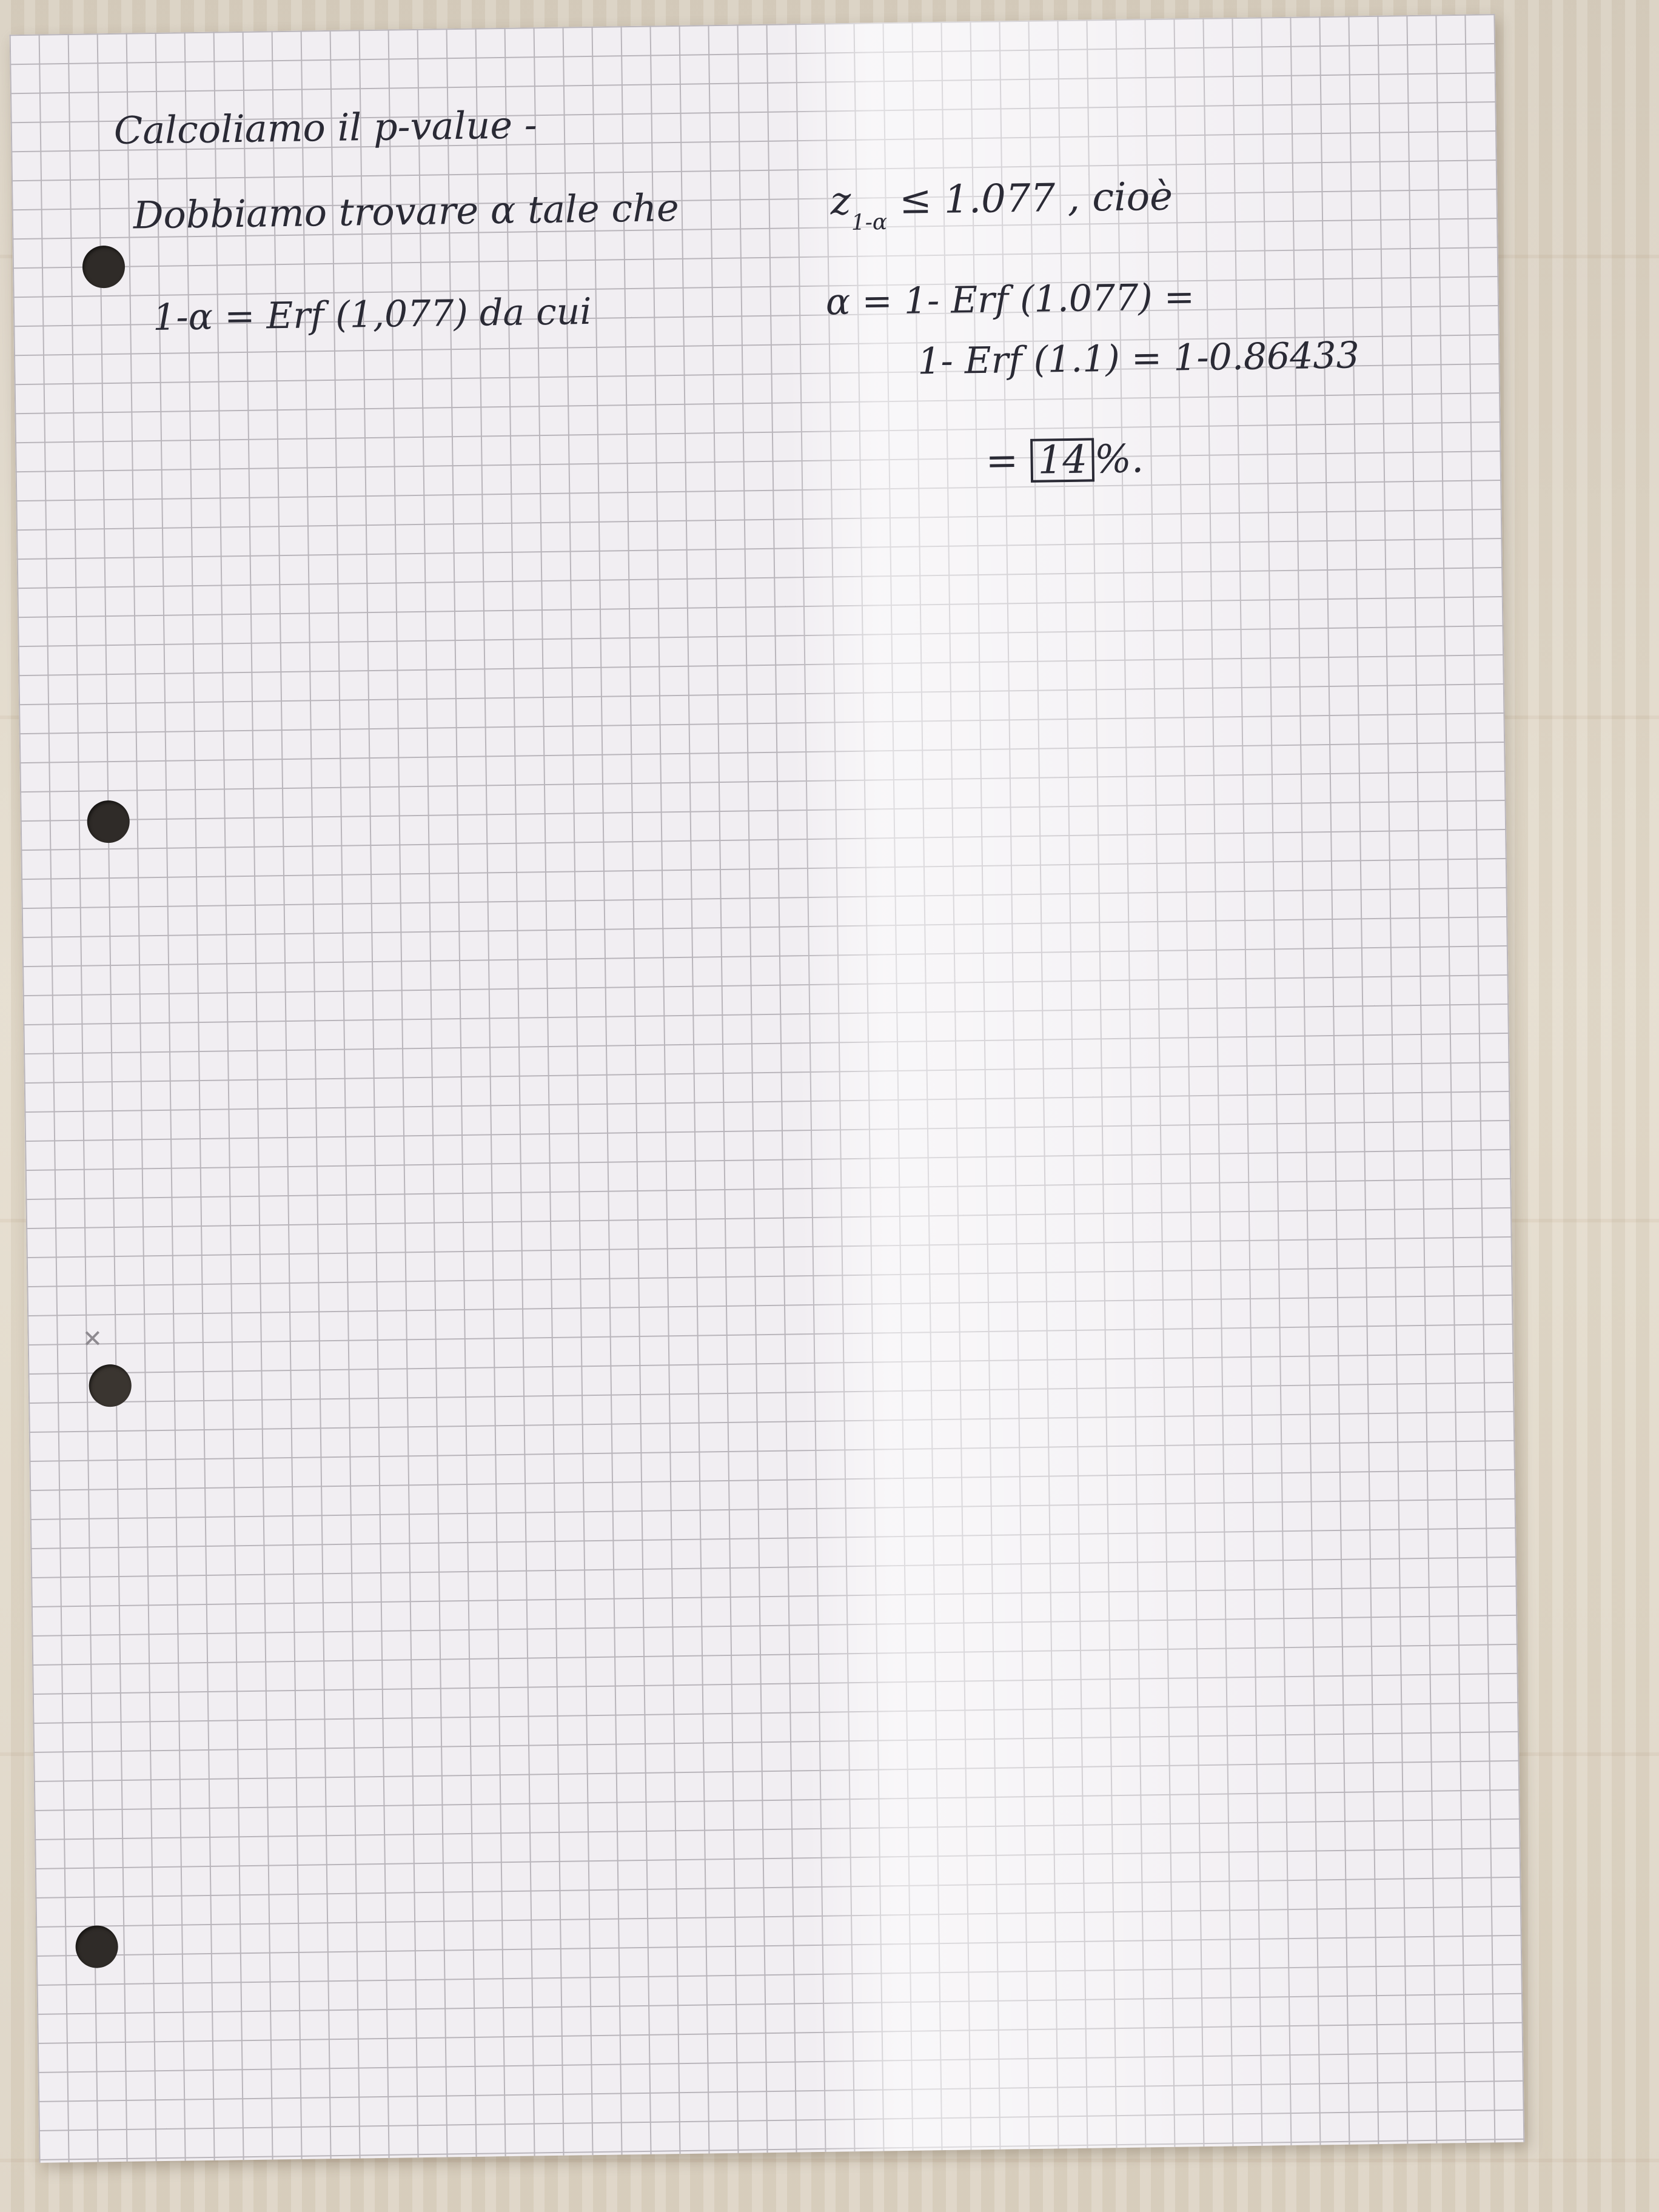 The image size is (1659, 2212). I want to click on z-subscript: 1-α, so click(870, 222).